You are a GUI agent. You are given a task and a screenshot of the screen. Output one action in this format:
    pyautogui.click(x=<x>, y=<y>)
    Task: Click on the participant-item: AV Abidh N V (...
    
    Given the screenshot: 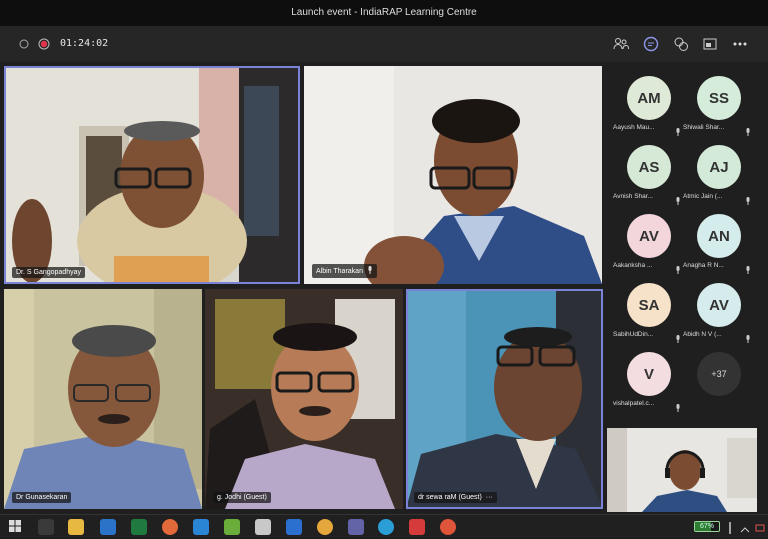 What is the action you would take?
    pyautogui.click(x=718, y=311)
    